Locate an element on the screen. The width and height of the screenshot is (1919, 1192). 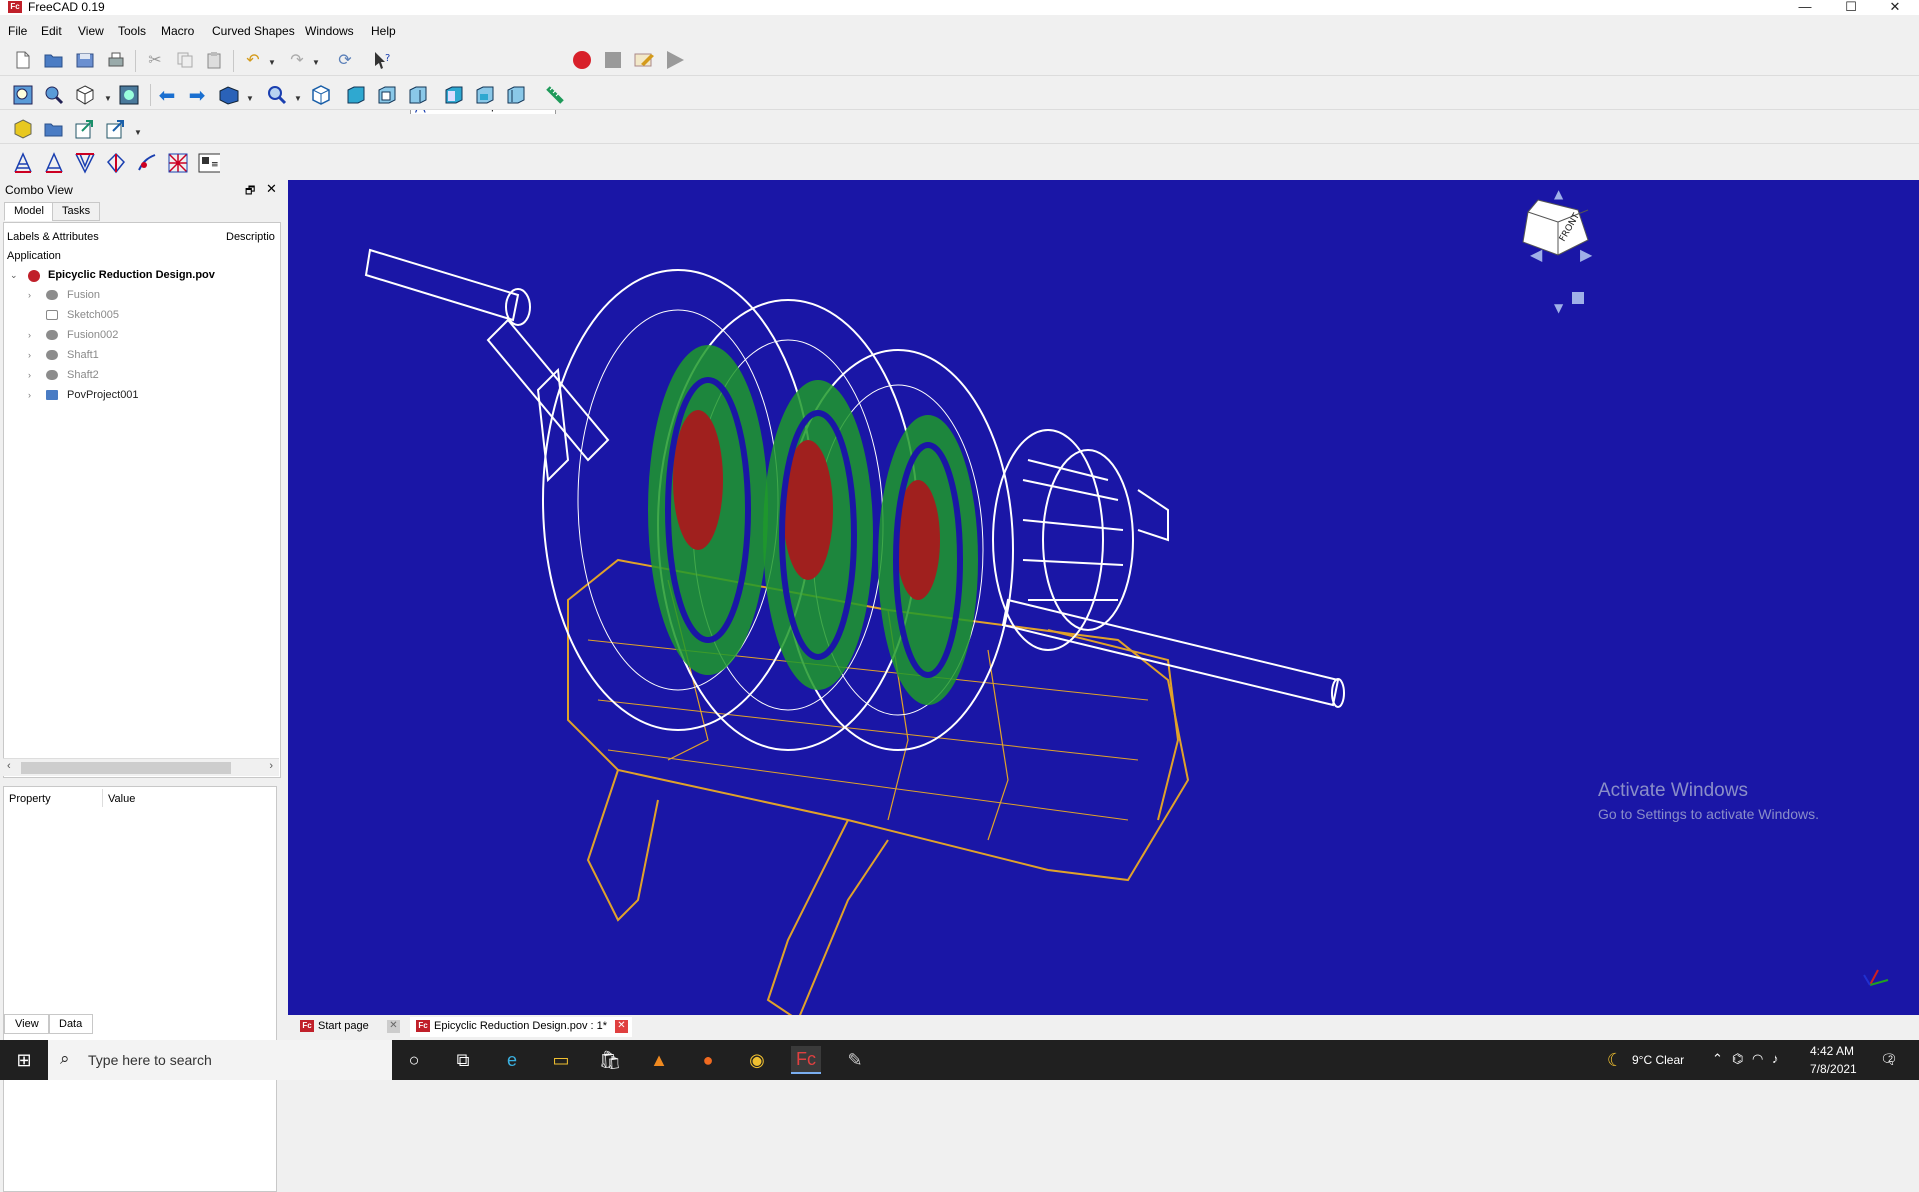
fillet-icon: ≡ is located at coordinates (209, 163).